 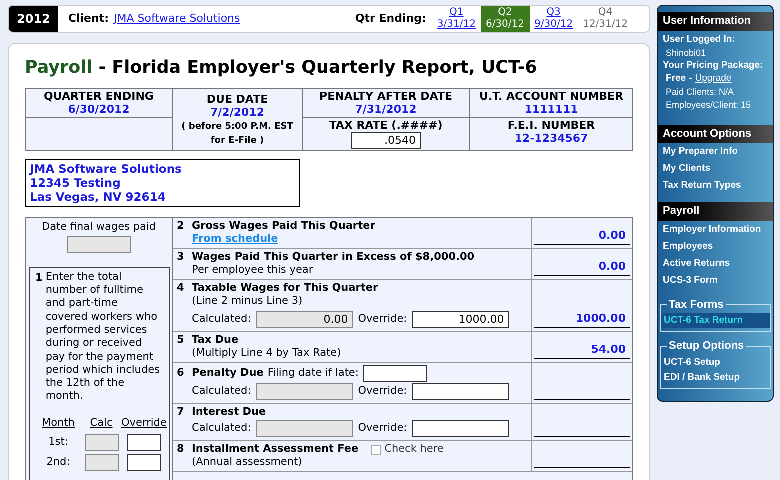 What do you see at coordinates (281, 68) in the screenshot?
I see `page-title: Payroll - Florida Employer's Quarterly Report, UCT-6` at bounding box center [281, 68].